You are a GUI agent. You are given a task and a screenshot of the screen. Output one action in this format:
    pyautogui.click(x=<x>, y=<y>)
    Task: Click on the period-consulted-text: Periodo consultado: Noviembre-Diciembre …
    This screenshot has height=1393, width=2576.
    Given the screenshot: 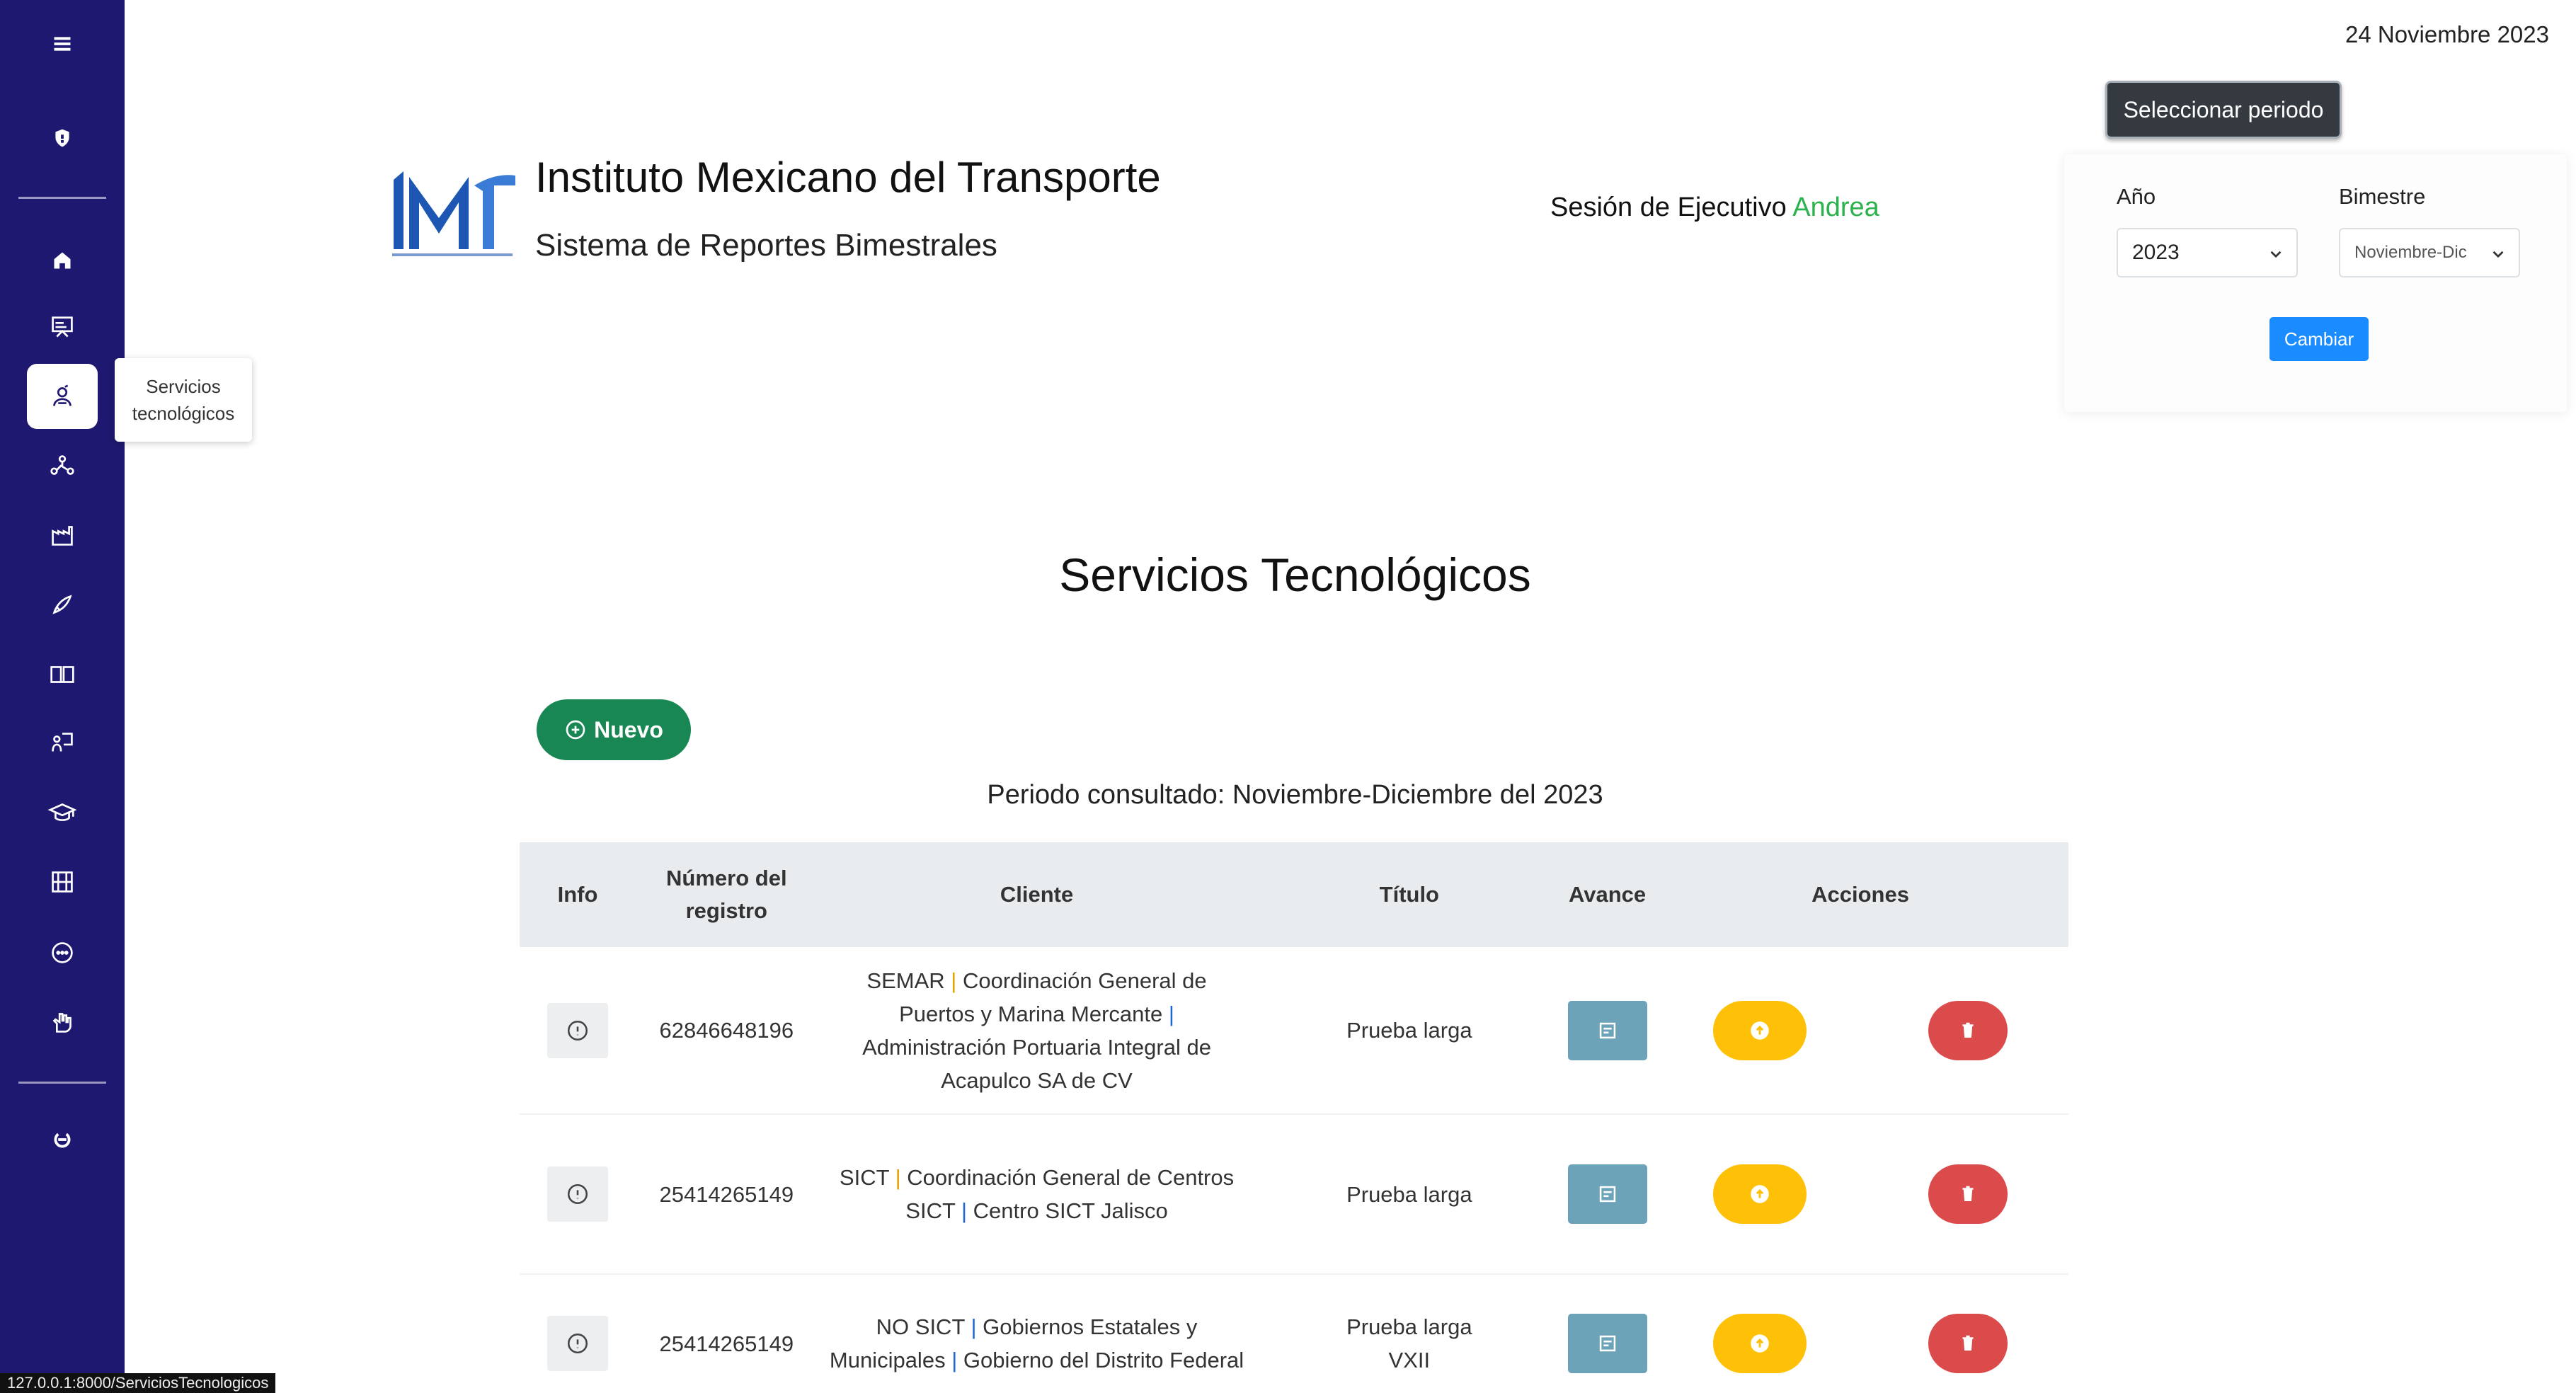 What is the action you would take?
    pyautogui.click(x=1295, y=795)
    